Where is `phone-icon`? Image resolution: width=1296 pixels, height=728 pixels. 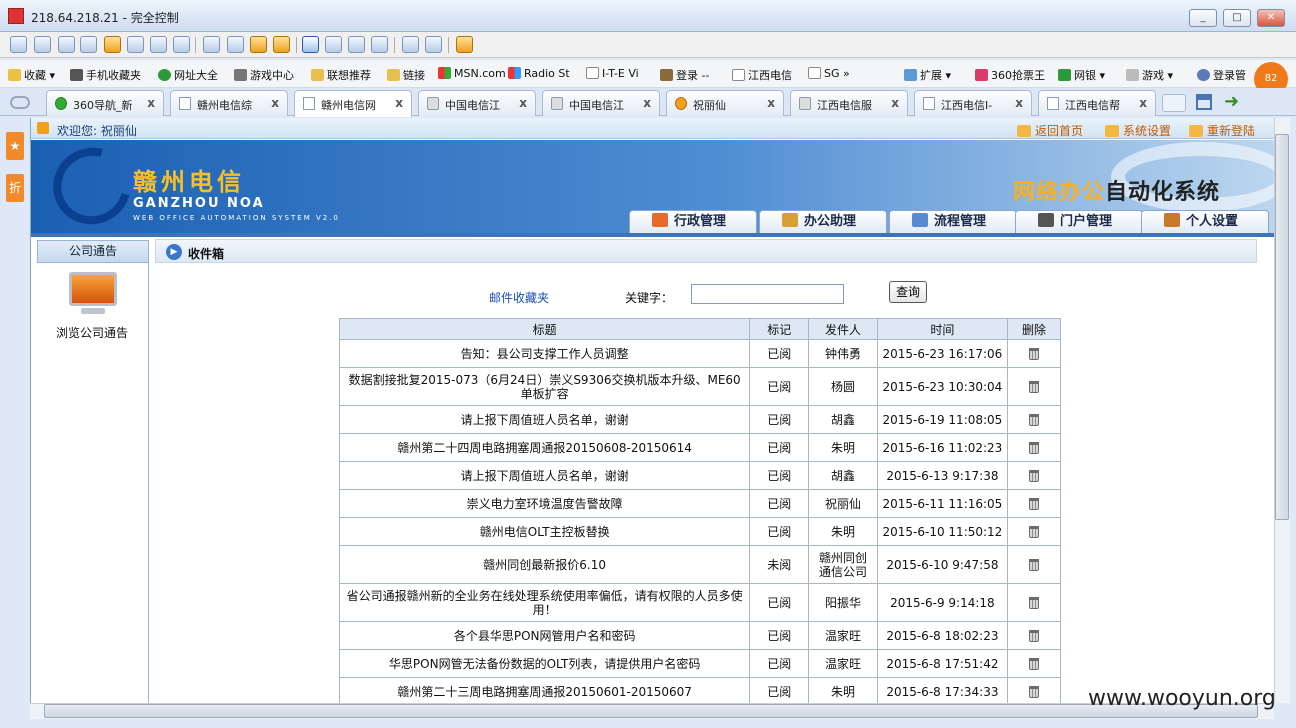 phone-icon is located at coordinates (158, 44).